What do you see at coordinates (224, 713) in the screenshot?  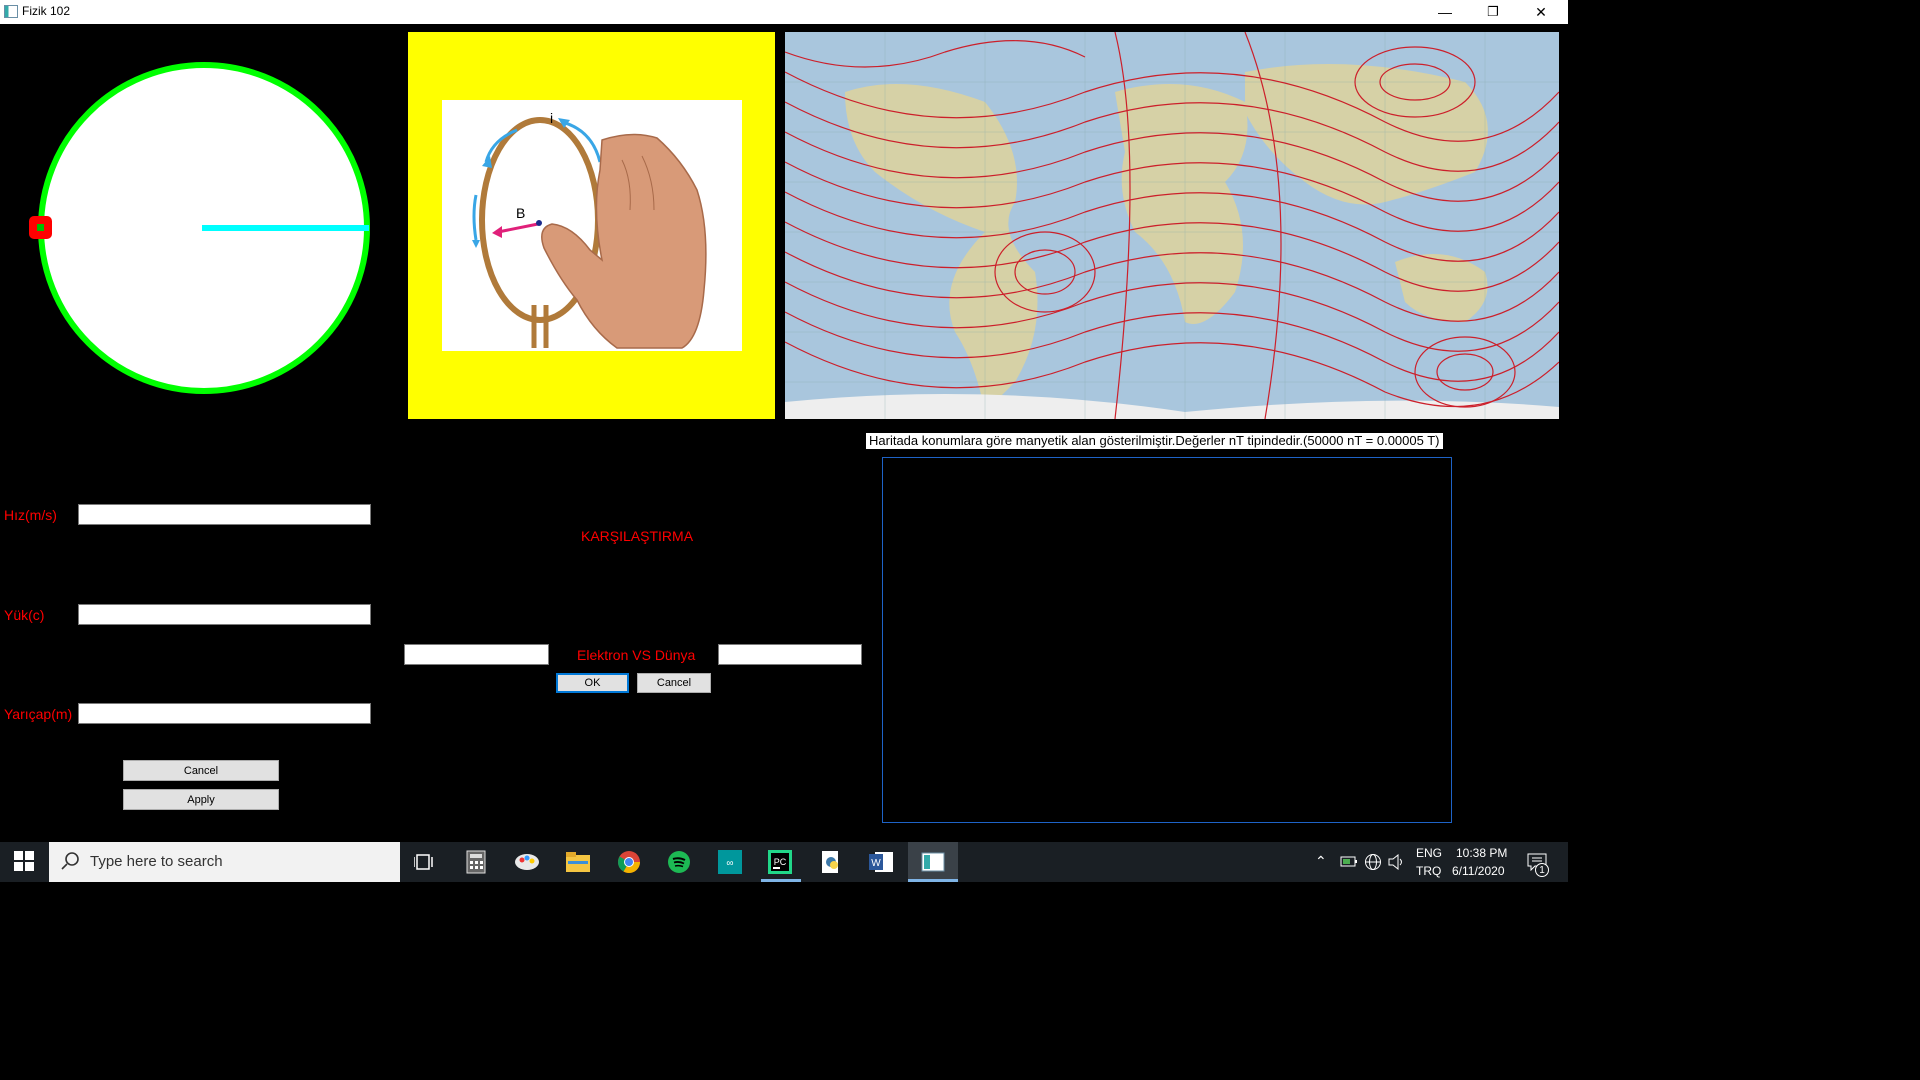 I see `radius-input` at bounding box center [224, 713].